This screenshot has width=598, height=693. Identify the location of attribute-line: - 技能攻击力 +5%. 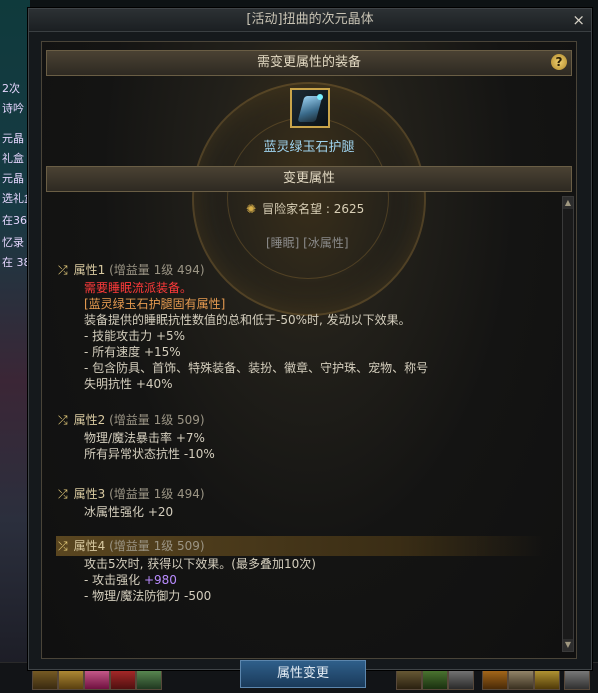
(135, 336).